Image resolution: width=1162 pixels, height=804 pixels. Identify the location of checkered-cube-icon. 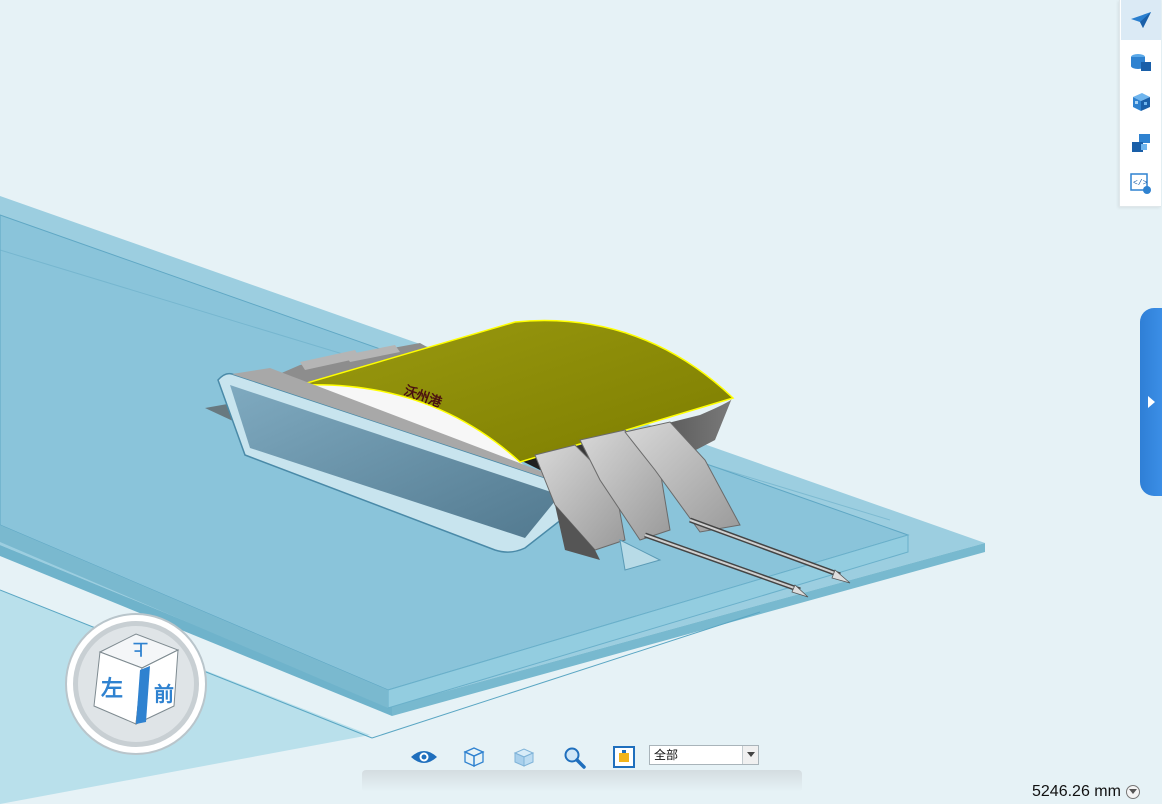
(1141, 102).